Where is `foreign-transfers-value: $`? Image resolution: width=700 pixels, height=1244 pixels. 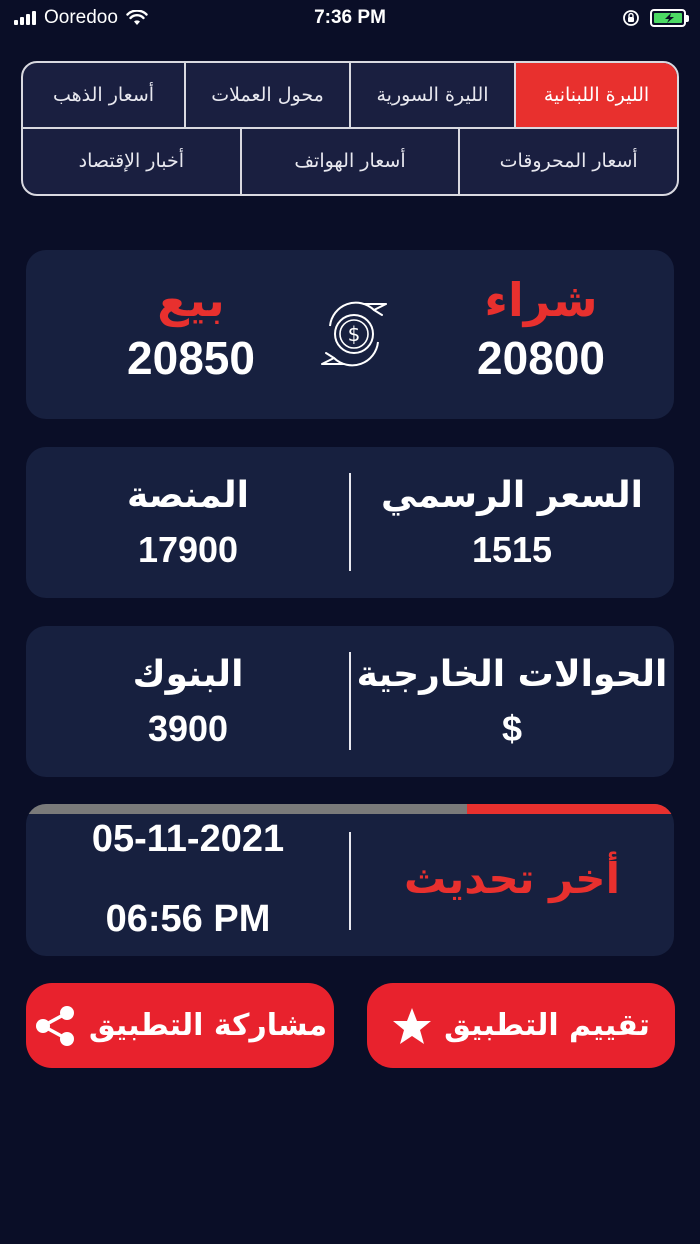 foreign-transfers-value: $ is located at coordinates (512, 728).